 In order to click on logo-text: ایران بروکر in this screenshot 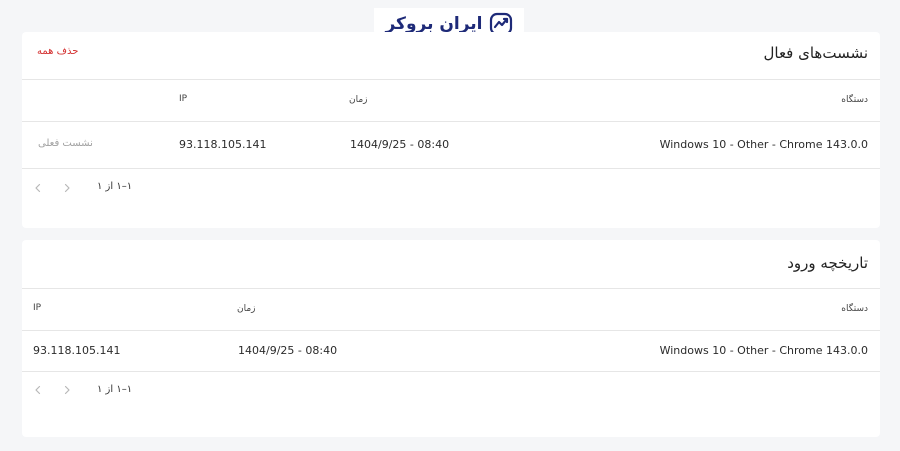, I will do `click(434, 24)`.